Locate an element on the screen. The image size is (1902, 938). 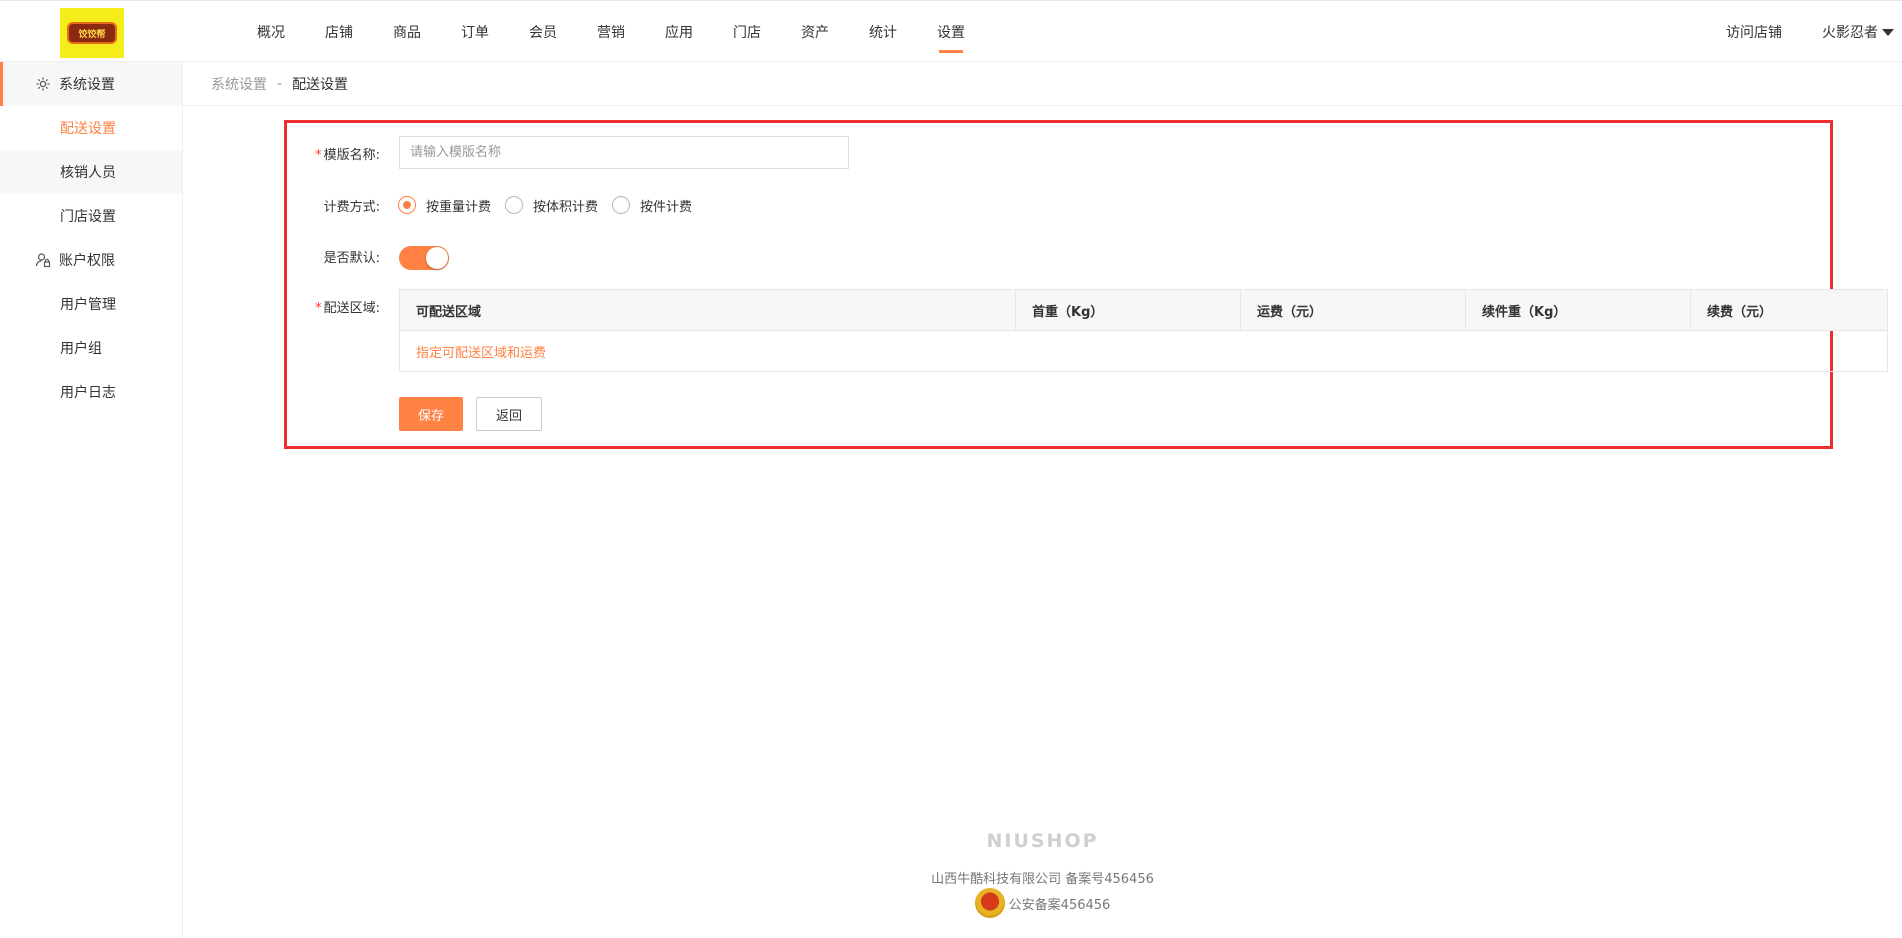
billing-method-label: 计费方式: is located at coordinates (351, 207).